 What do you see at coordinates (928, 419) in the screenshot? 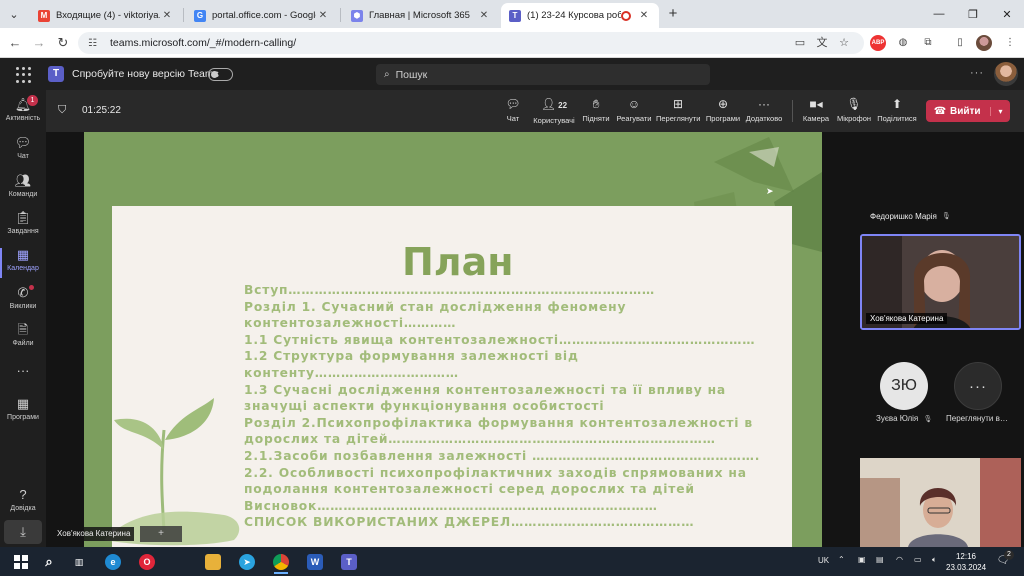
I see `mic-muted-icon: 🎙︎` at bounding box center [928, 419].